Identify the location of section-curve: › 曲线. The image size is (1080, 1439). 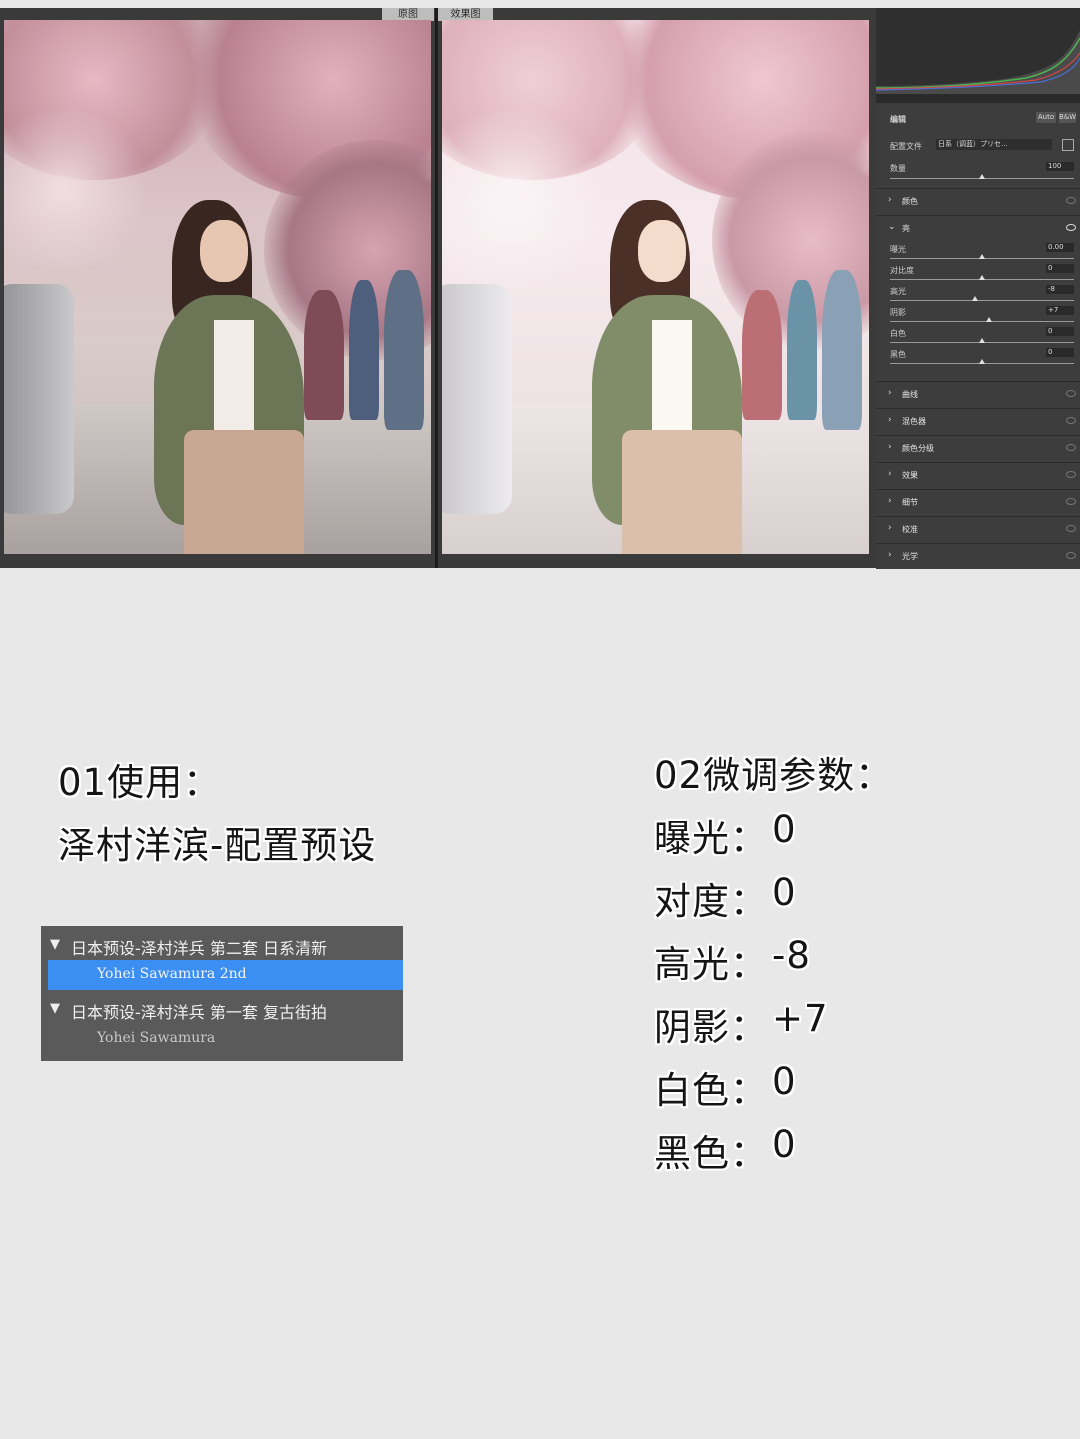
(978, 394).